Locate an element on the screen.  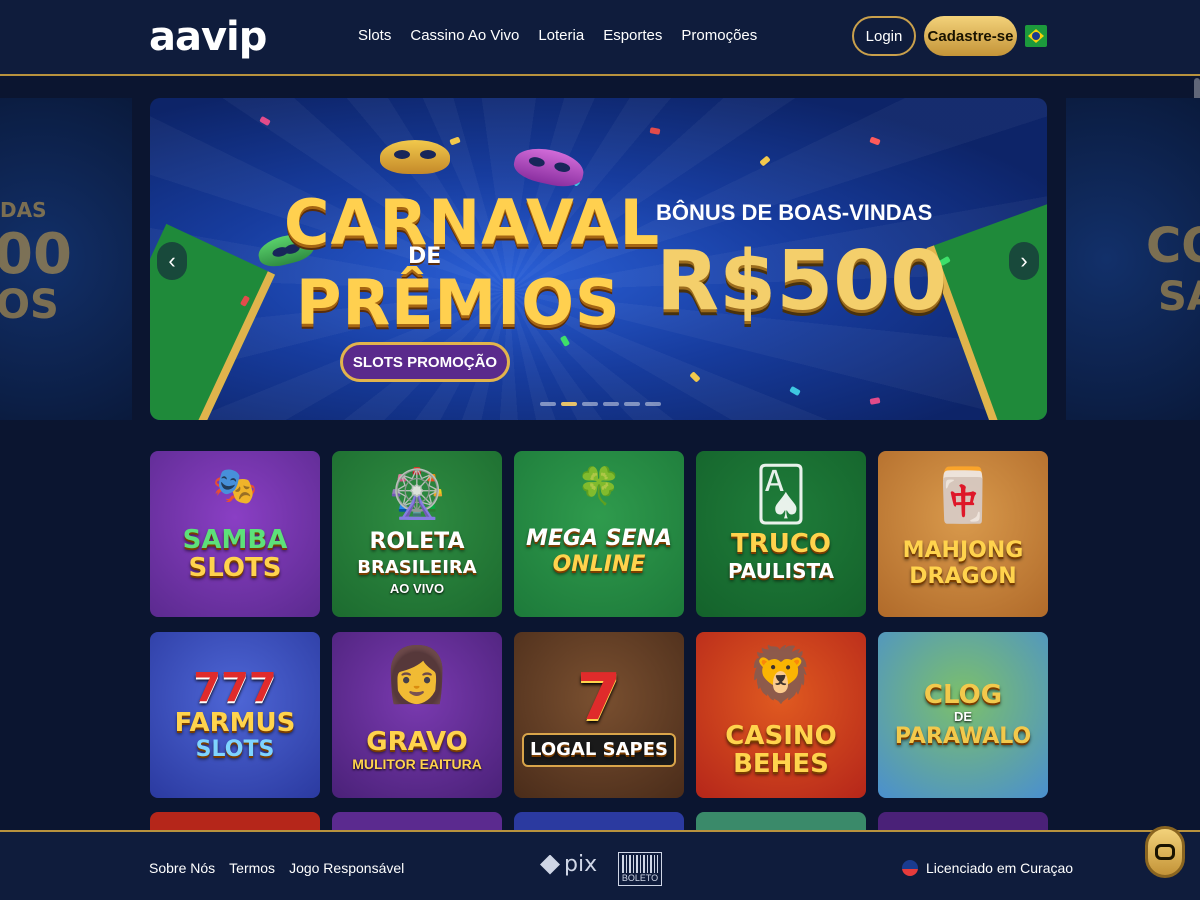
game-title-line2: BEHES is located at coordinates (781, 764).